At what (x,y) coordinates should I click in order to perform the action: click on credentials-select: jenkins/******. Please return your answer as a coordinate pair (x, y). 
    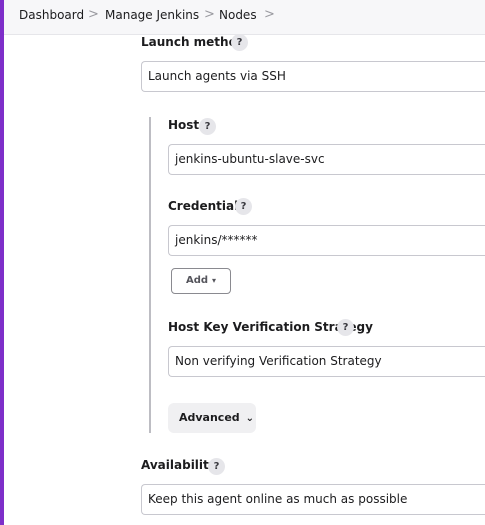
    Looking at the image, I should click on (326, 240).